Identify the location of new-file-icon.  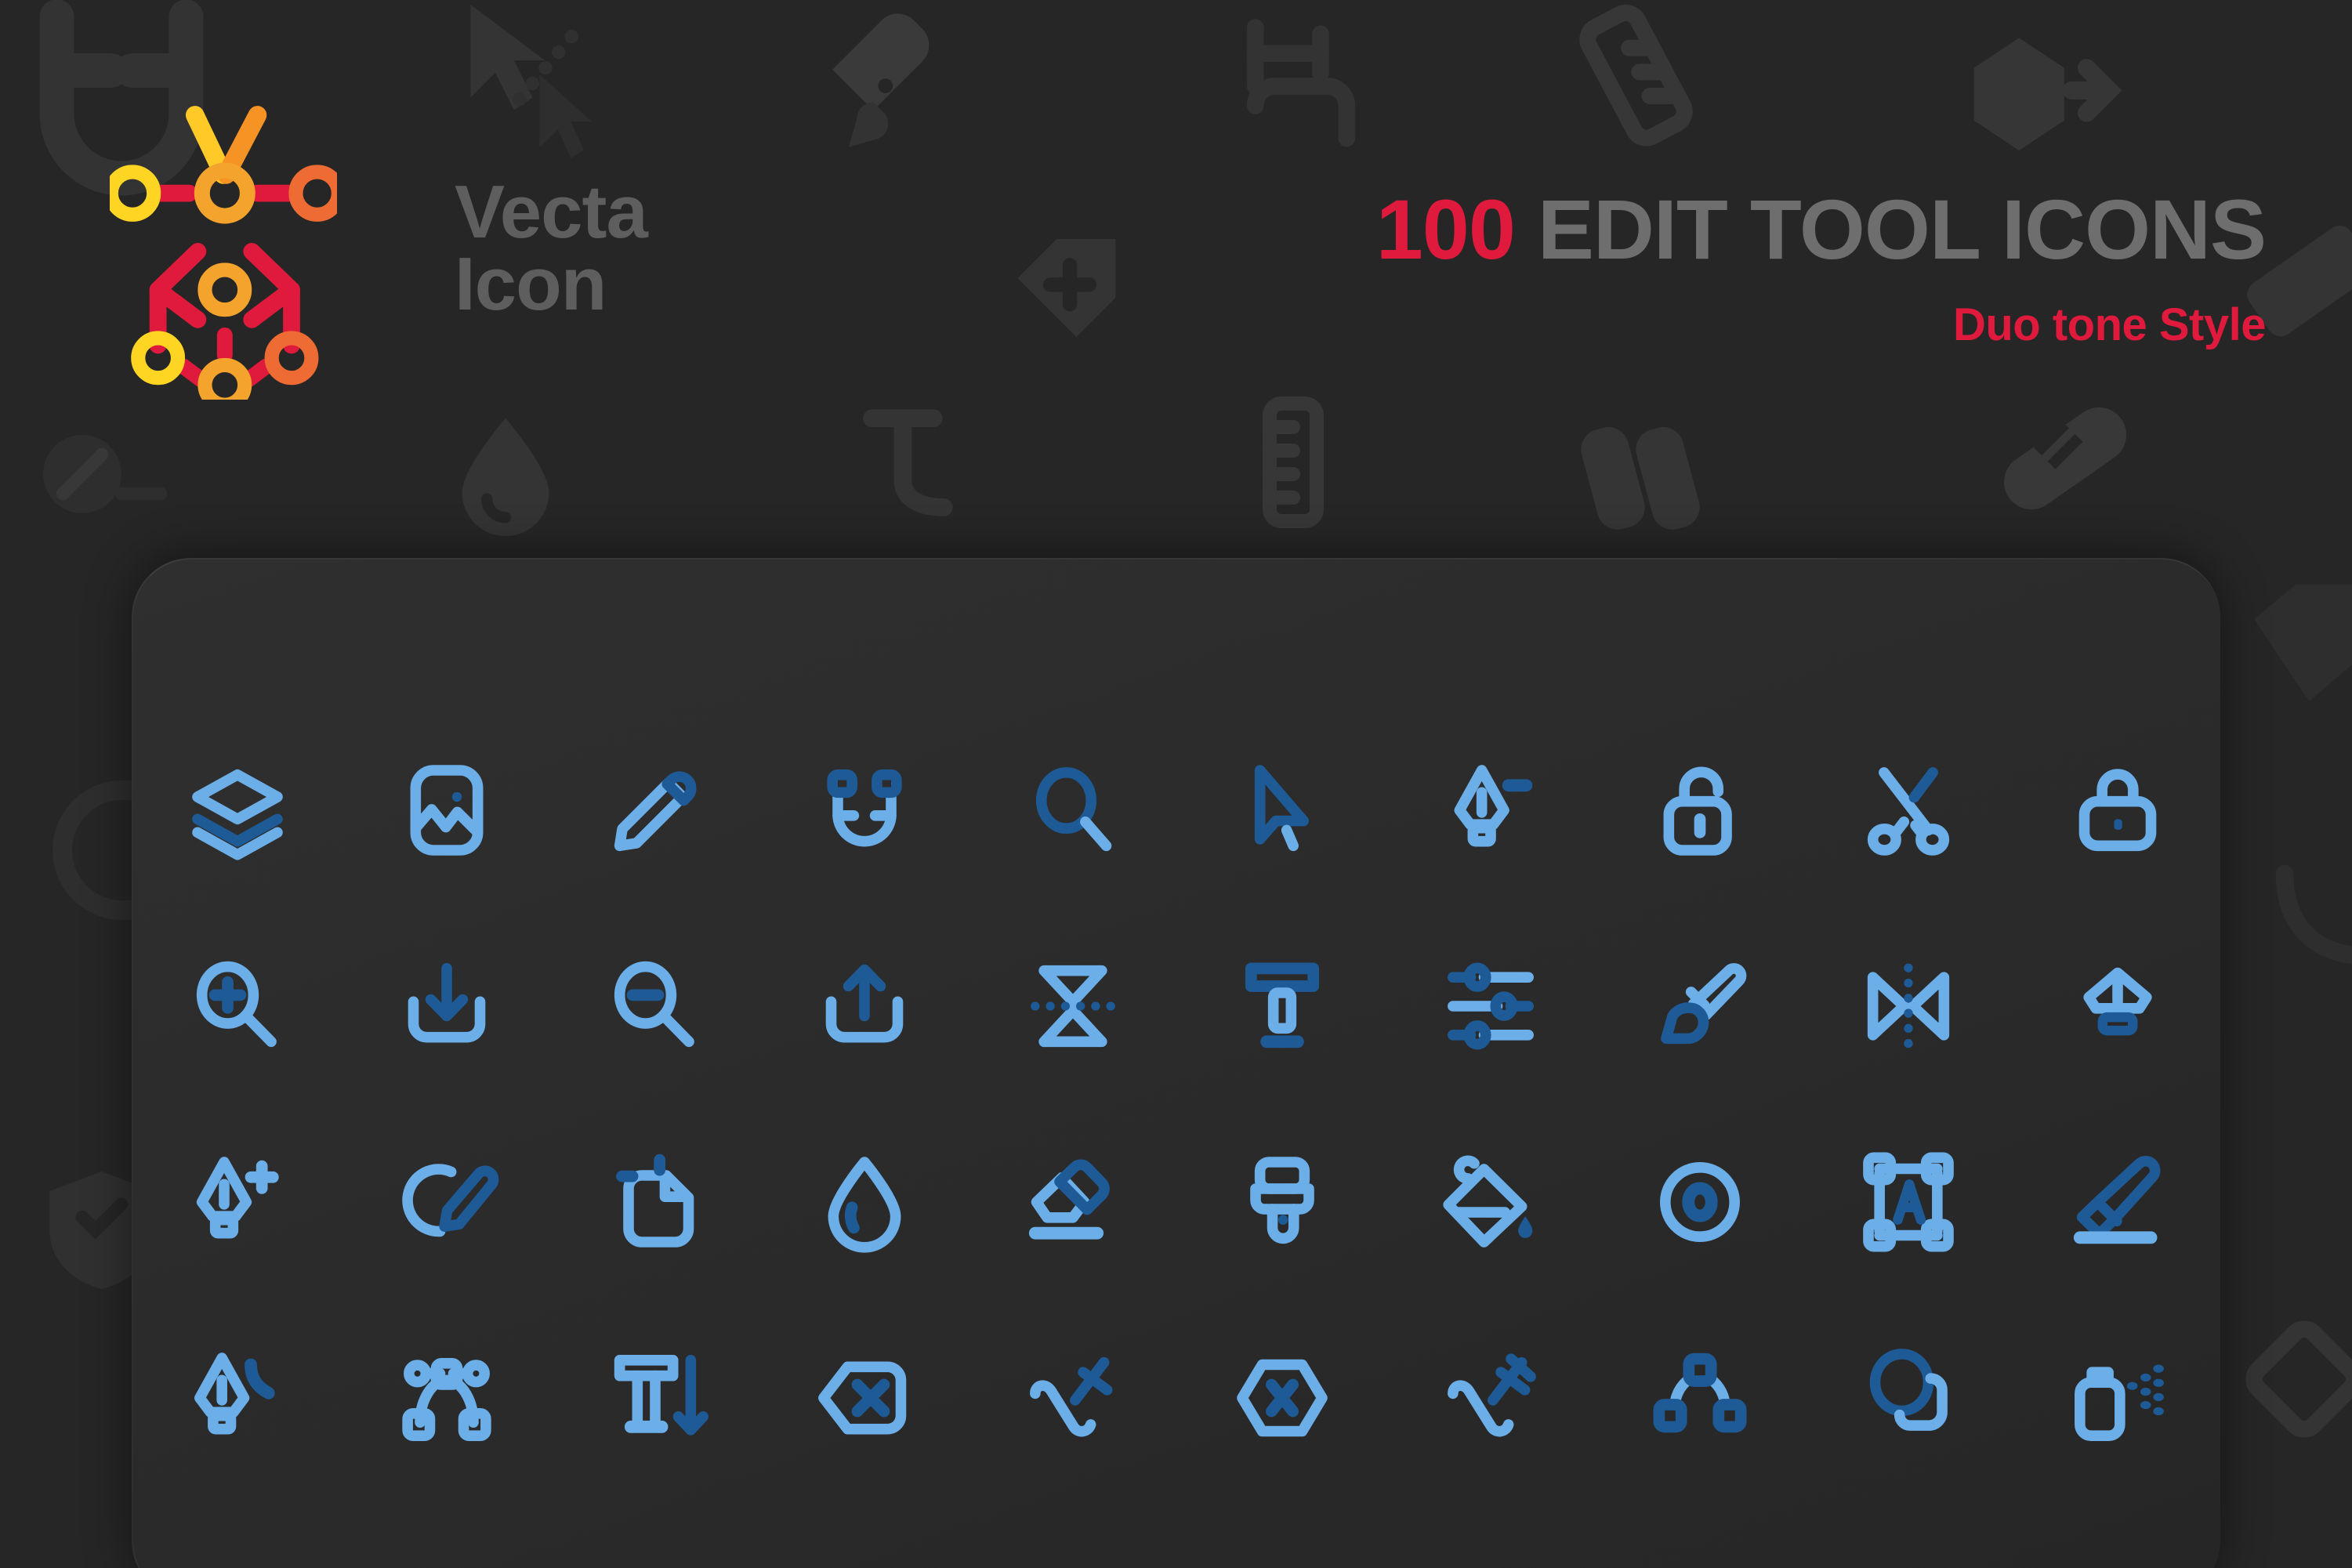
(656, 1202).